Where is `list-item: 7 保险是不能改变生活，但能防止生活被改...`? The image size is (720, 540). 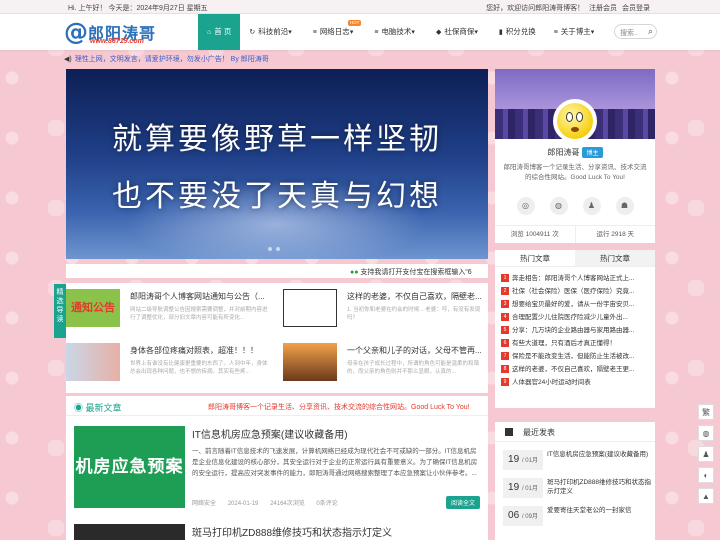
list-item: 7 保险是不能改变生活，但能防止生活被改... is located at coordinates (575, 356).